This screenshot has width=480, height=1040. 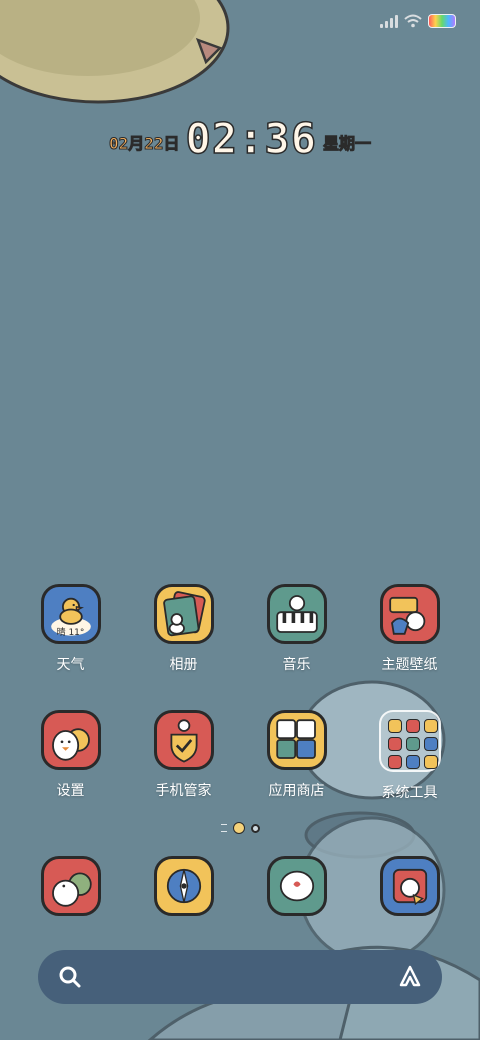 I want to click on clock-time: 02:36, so click(x=251, y=138).